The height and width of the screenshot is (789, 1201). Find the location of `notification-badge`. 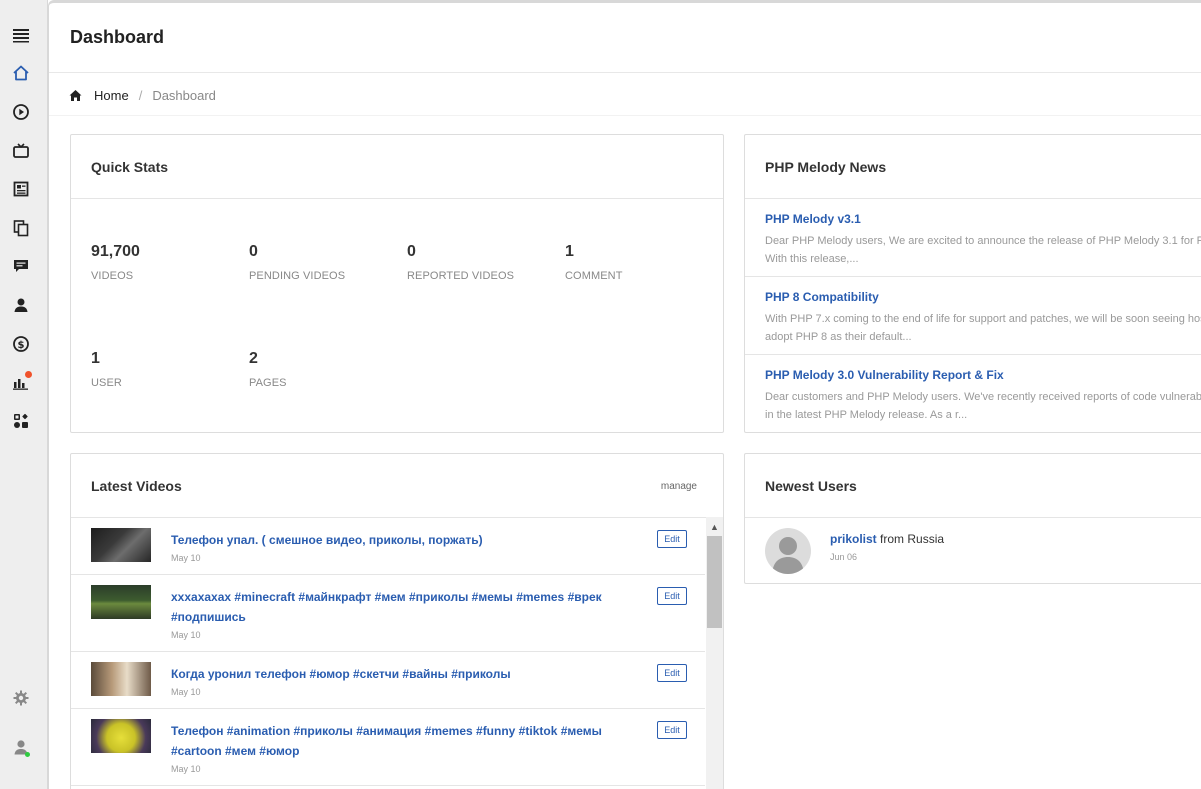

notification-badge is located at coordinates (28, 374).